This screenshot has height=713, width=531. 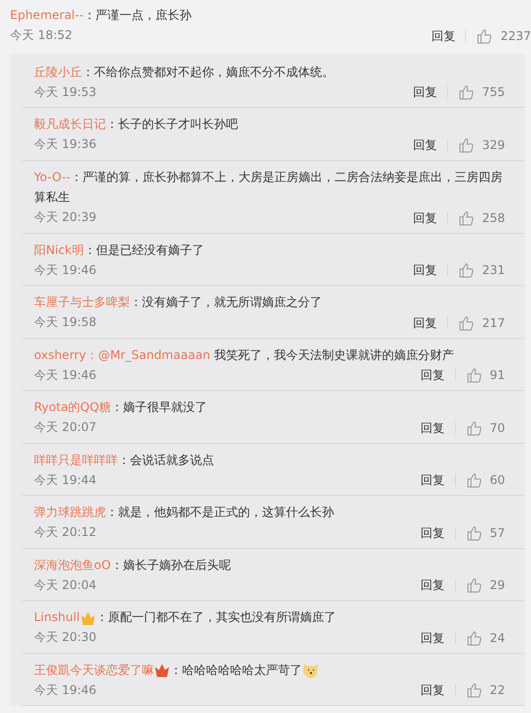 I want to click on like-count: 217, so click(x=493, y=323).